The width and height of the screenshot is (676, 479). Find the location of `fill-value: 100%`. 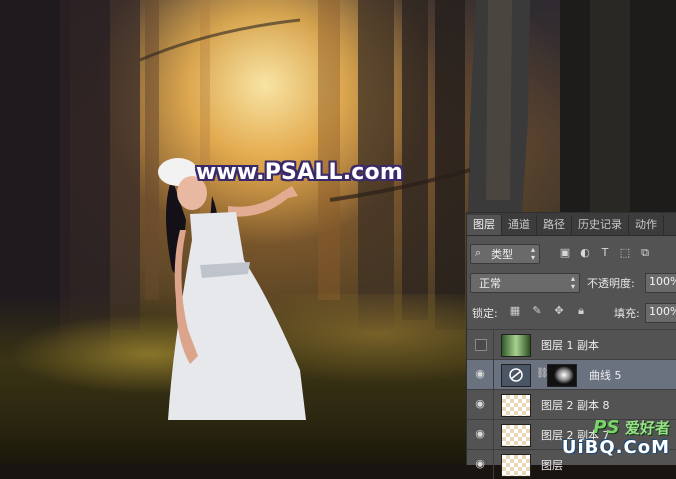

fill-value: 100% is located at coordinates (662, 311).